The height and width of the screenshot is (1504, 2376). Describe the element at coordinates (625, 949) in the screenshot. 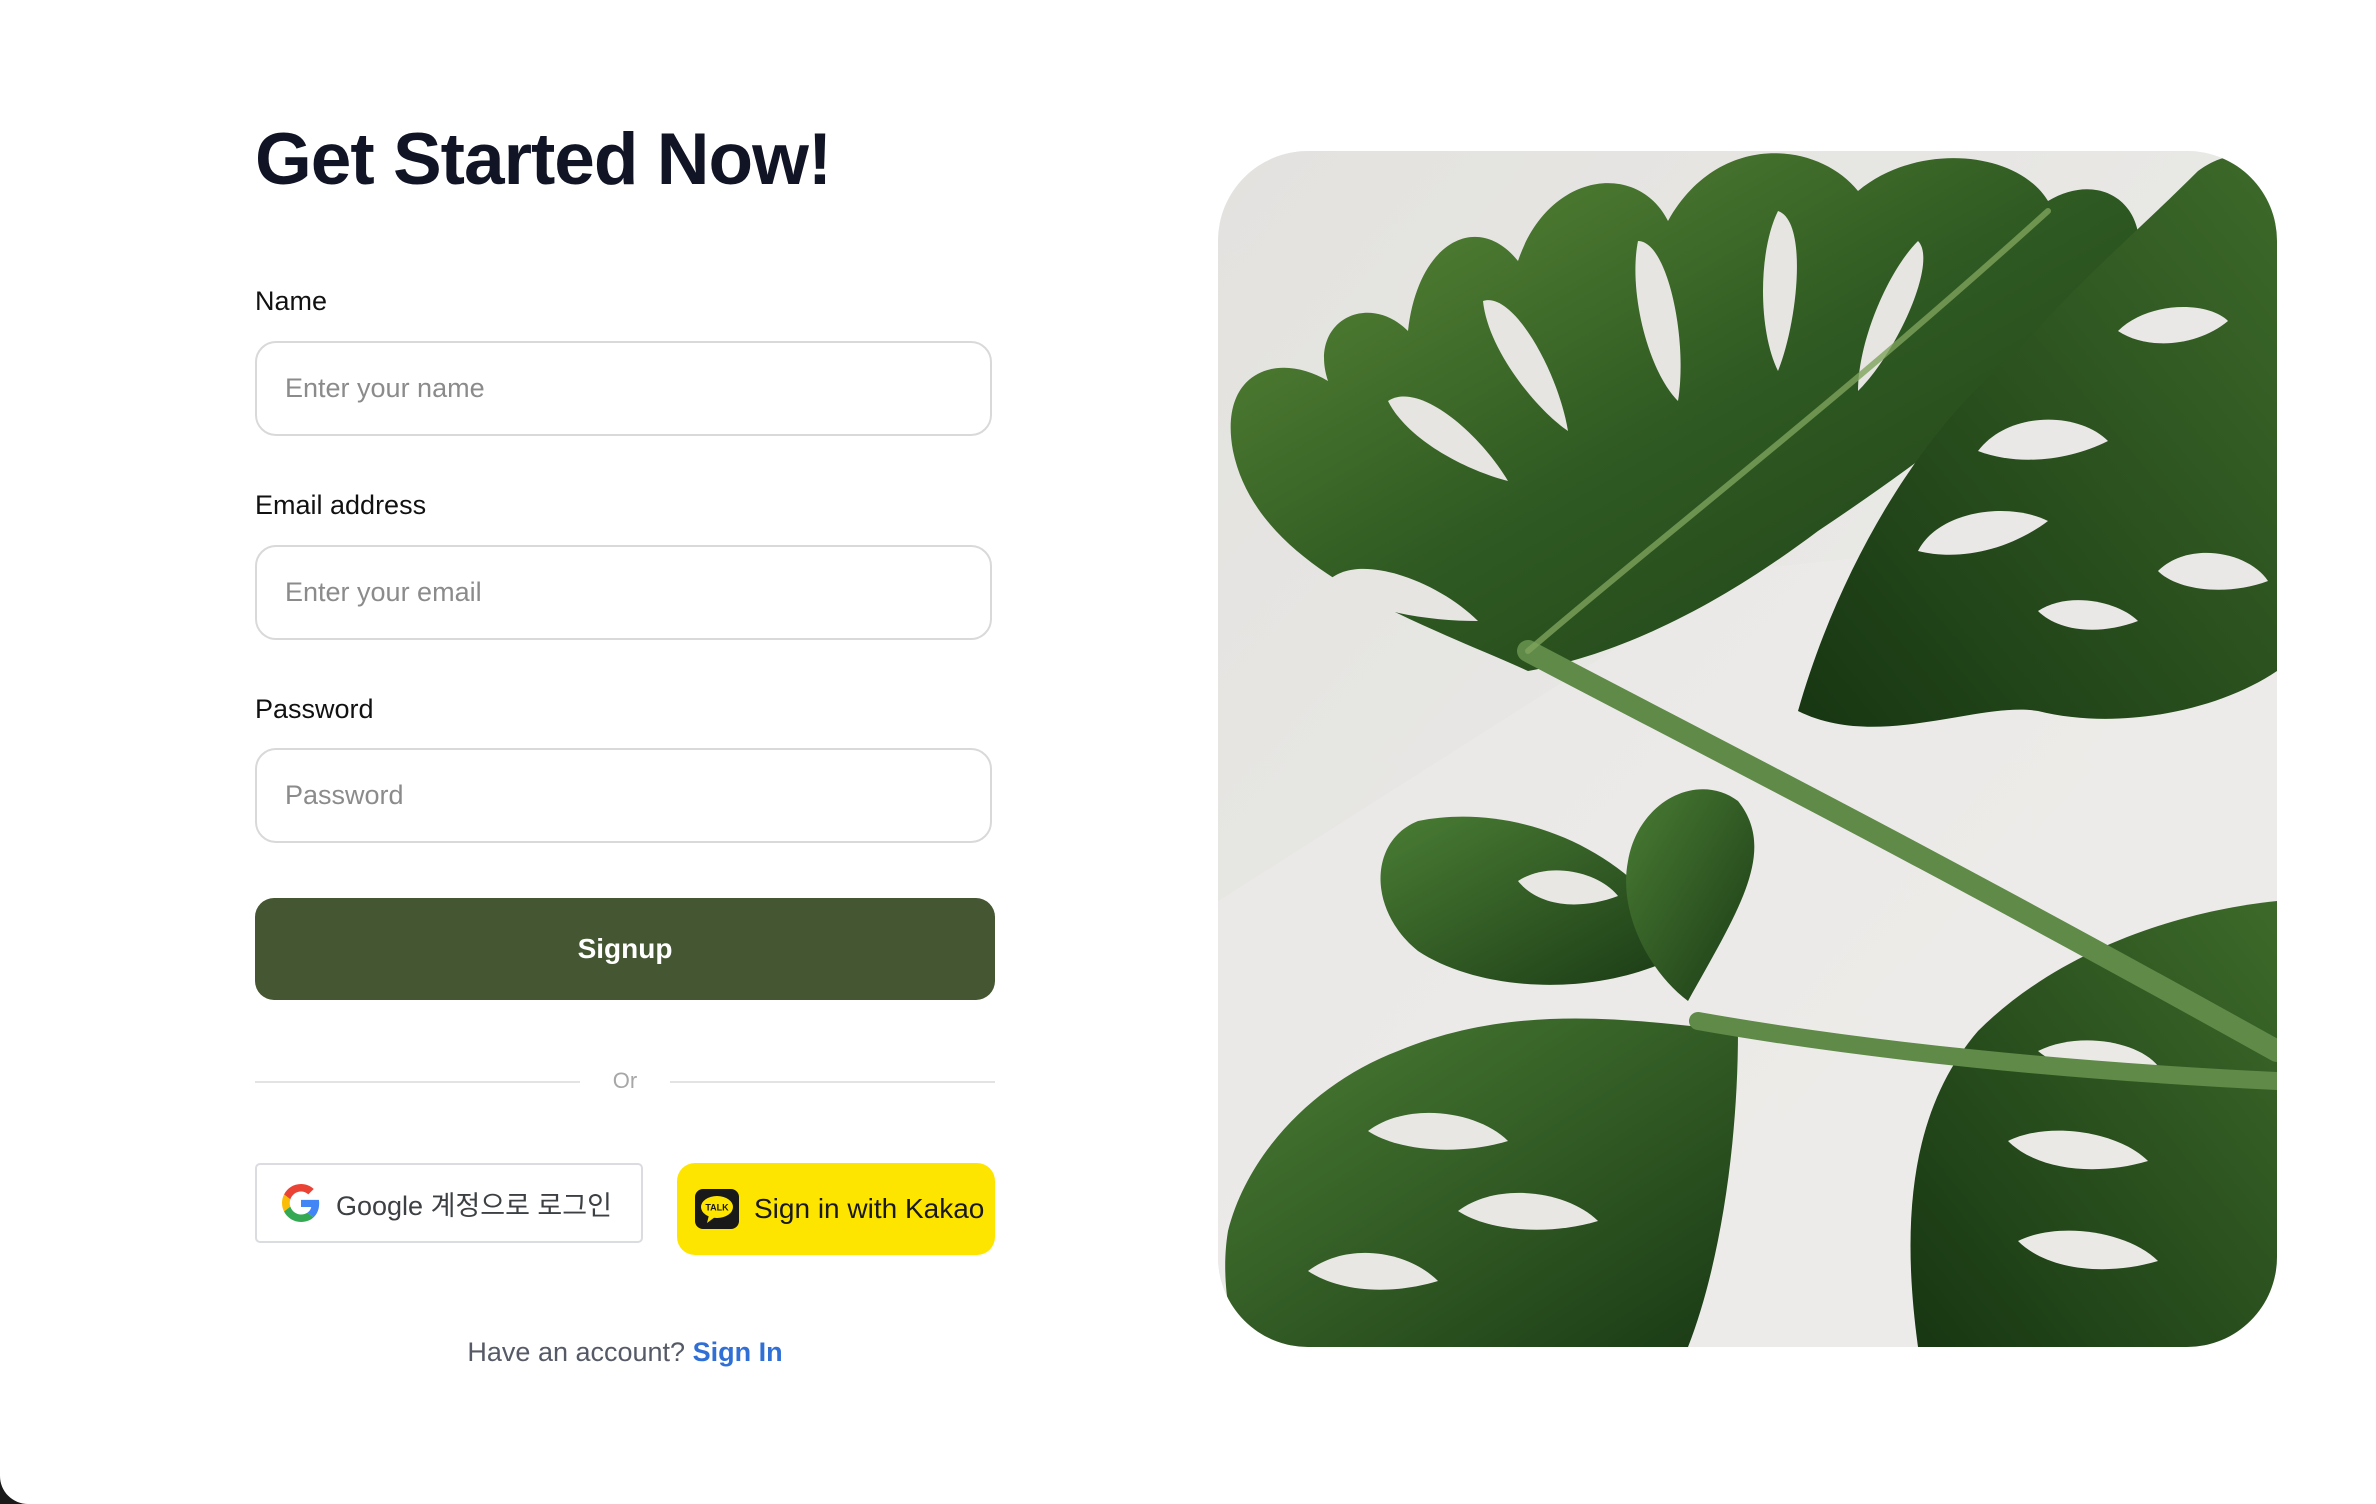

I see `signup-button: Signup` at that location.